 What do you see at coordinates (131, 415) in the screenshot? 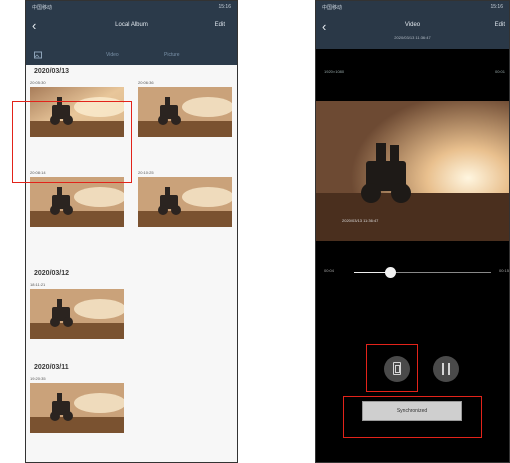
I see `thumbnail-grid: 19:20:35` at bounding box center [131, 415].